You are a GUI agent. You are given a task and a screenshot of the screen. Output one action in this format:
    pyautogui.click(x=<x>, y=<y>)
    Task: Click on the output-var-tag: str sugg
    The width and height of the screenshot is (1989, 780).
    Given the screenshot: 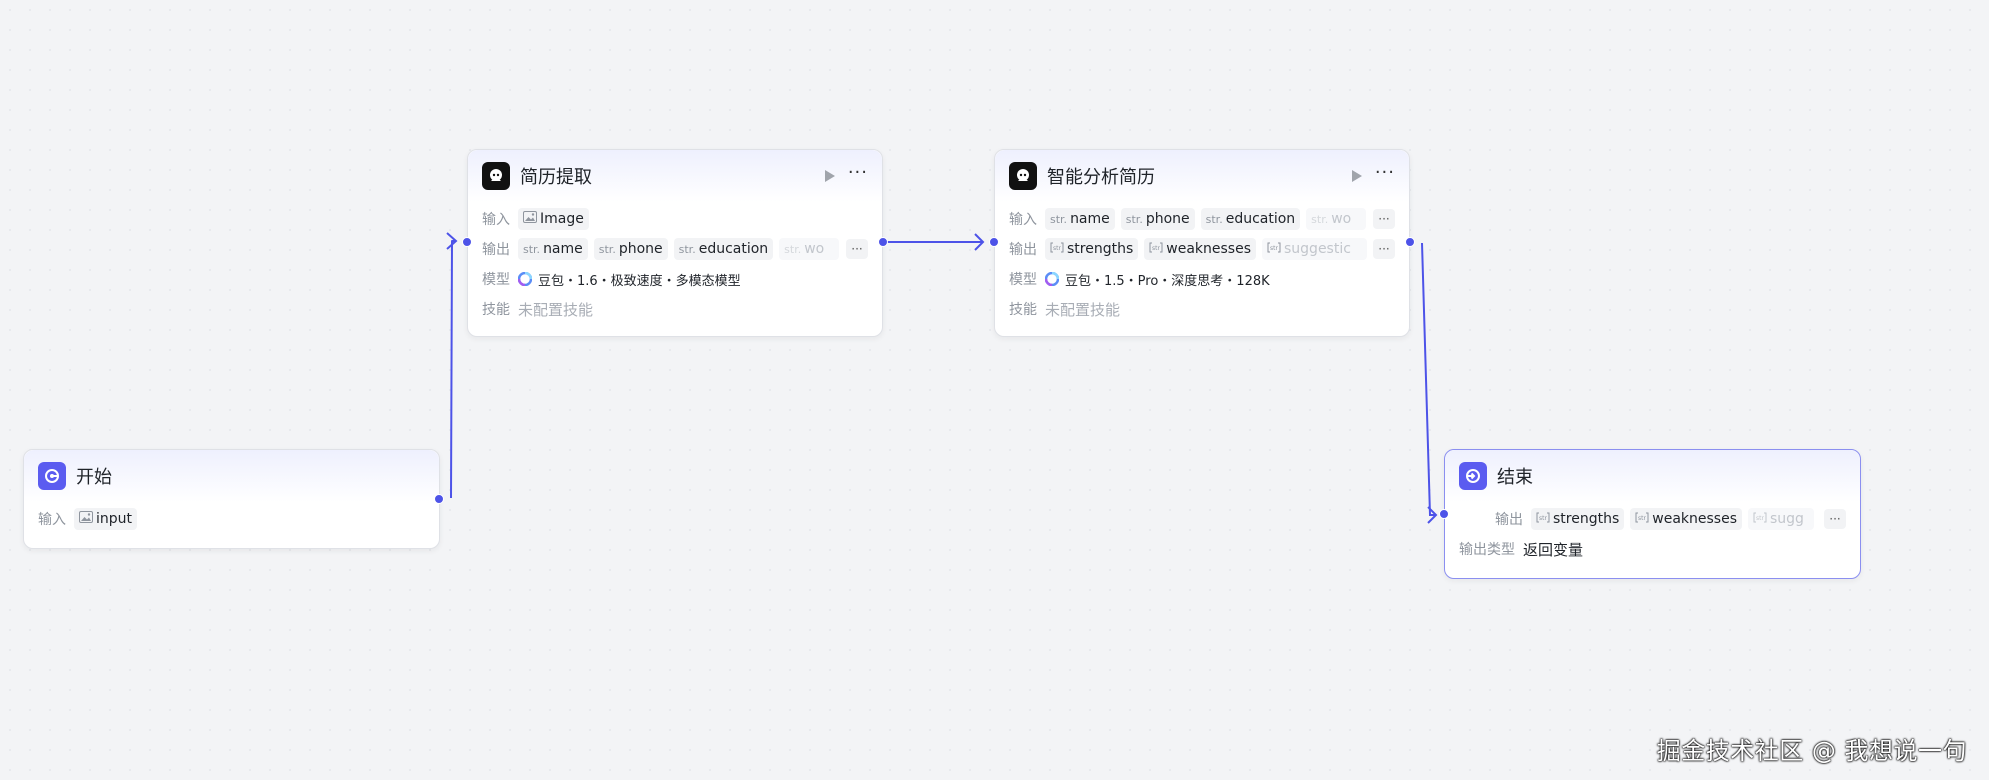 What is the action you would take?
    pyautogui.click(x=1781, y=519)
    